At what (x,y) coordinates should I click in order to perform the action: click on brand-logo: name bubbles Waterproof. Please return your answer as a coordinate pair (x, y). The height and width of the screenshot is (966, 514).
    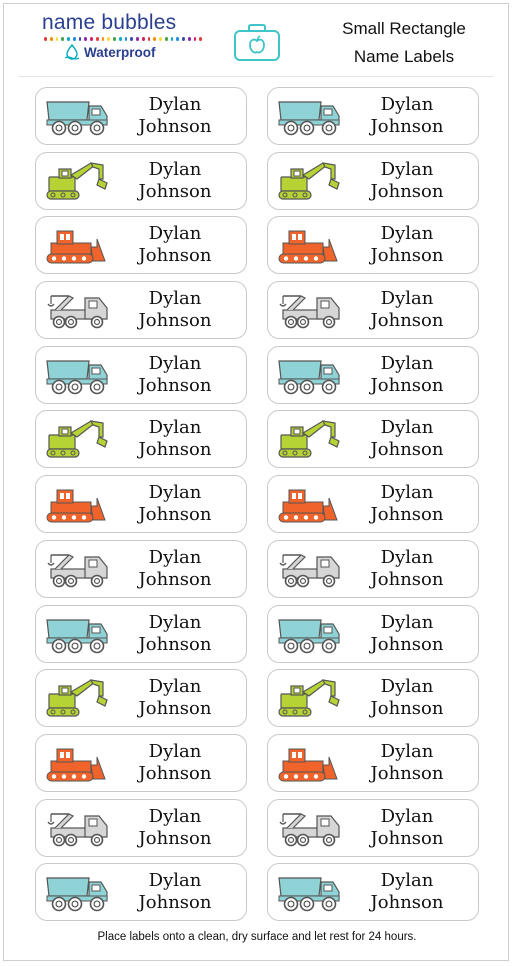
    Looking at the image, I should click on (122, 35).